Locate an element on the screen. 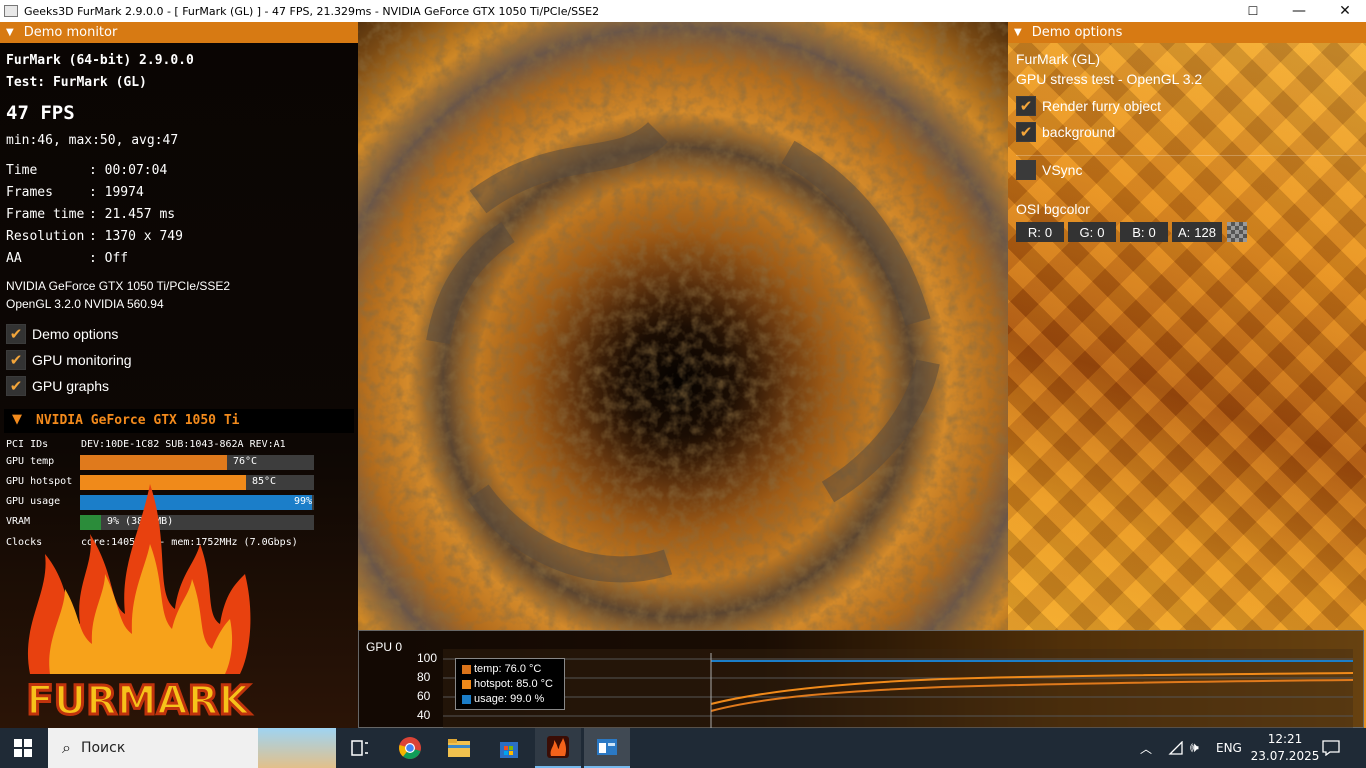 The image size is (1366, 768). language-indicator: ENG is located at coordinates (1229, 748).